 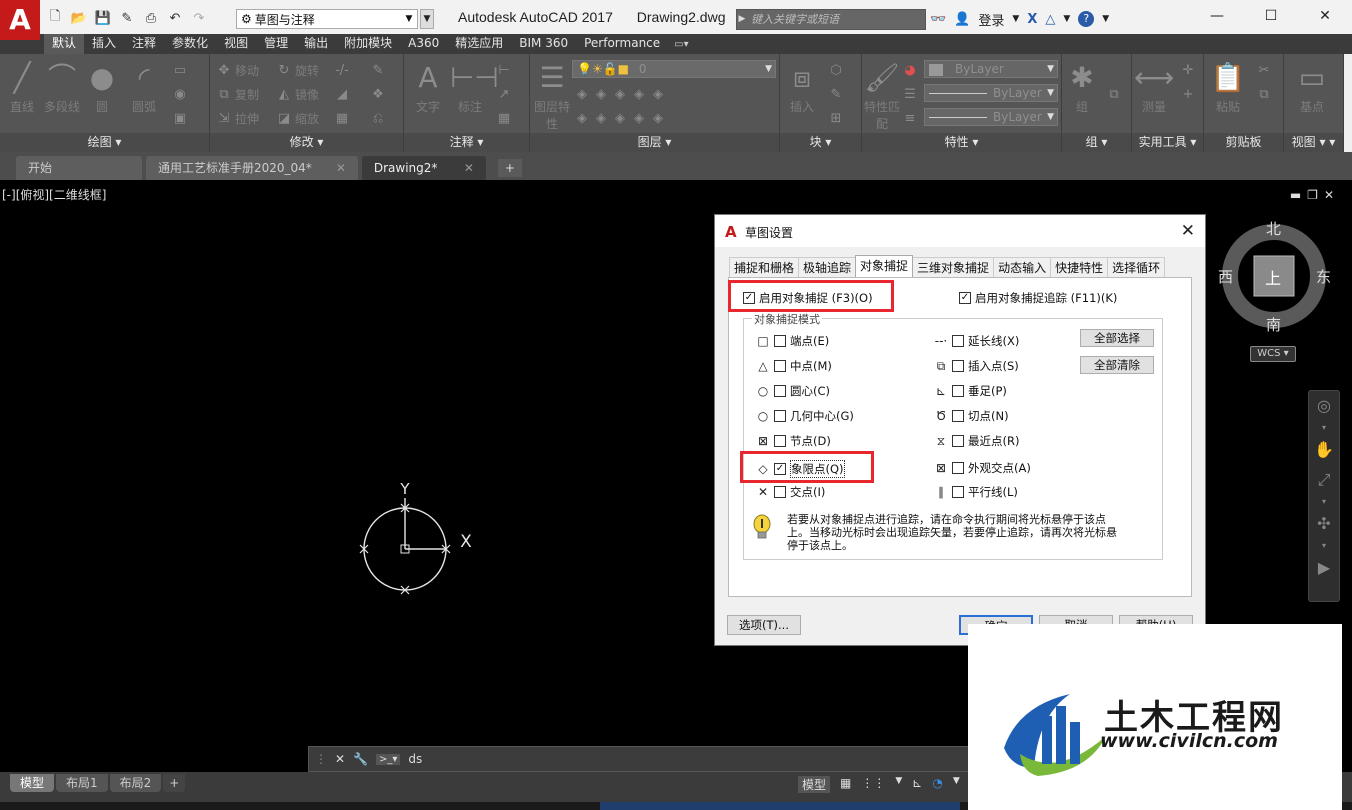 What do you see at coordinates (1136, 267) in the screenshot?
I see `tab-selection-cycling: 选择循环` at bounding box center [1136, 267].